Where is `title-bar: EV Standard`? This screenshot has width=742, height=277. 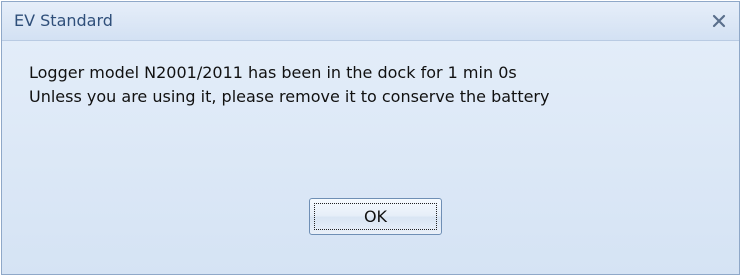 title-bar: EV Standard is located at coordinates (370, 21).